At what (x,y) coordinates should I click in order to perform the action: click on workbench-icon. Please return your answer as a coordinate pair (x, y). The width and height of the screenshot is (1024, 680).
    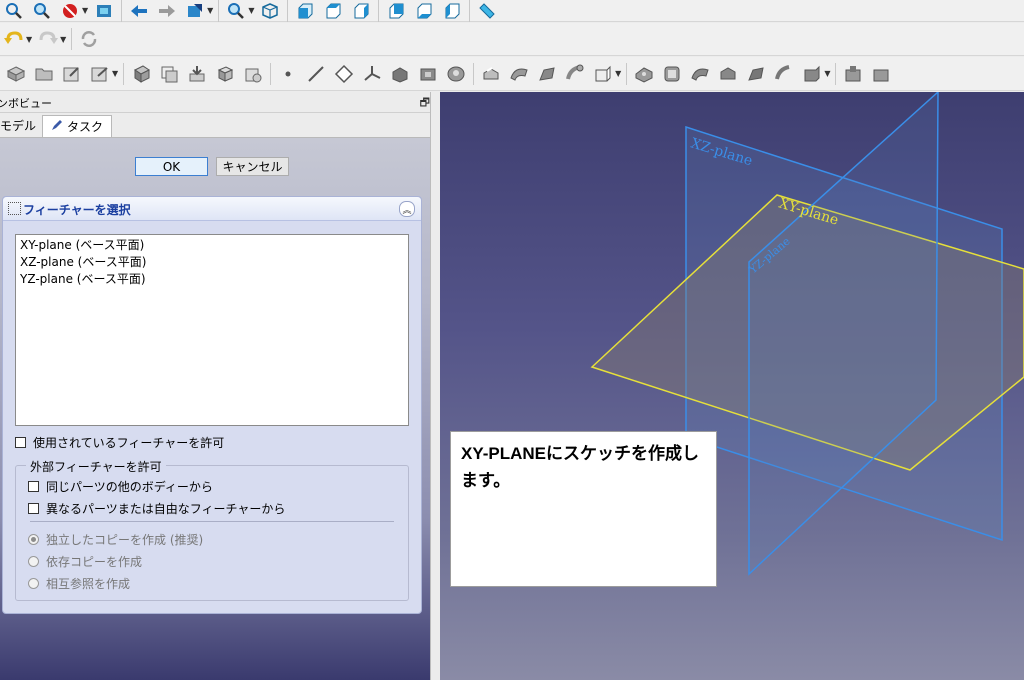
    Looking at the image, I should click on (195, 11).